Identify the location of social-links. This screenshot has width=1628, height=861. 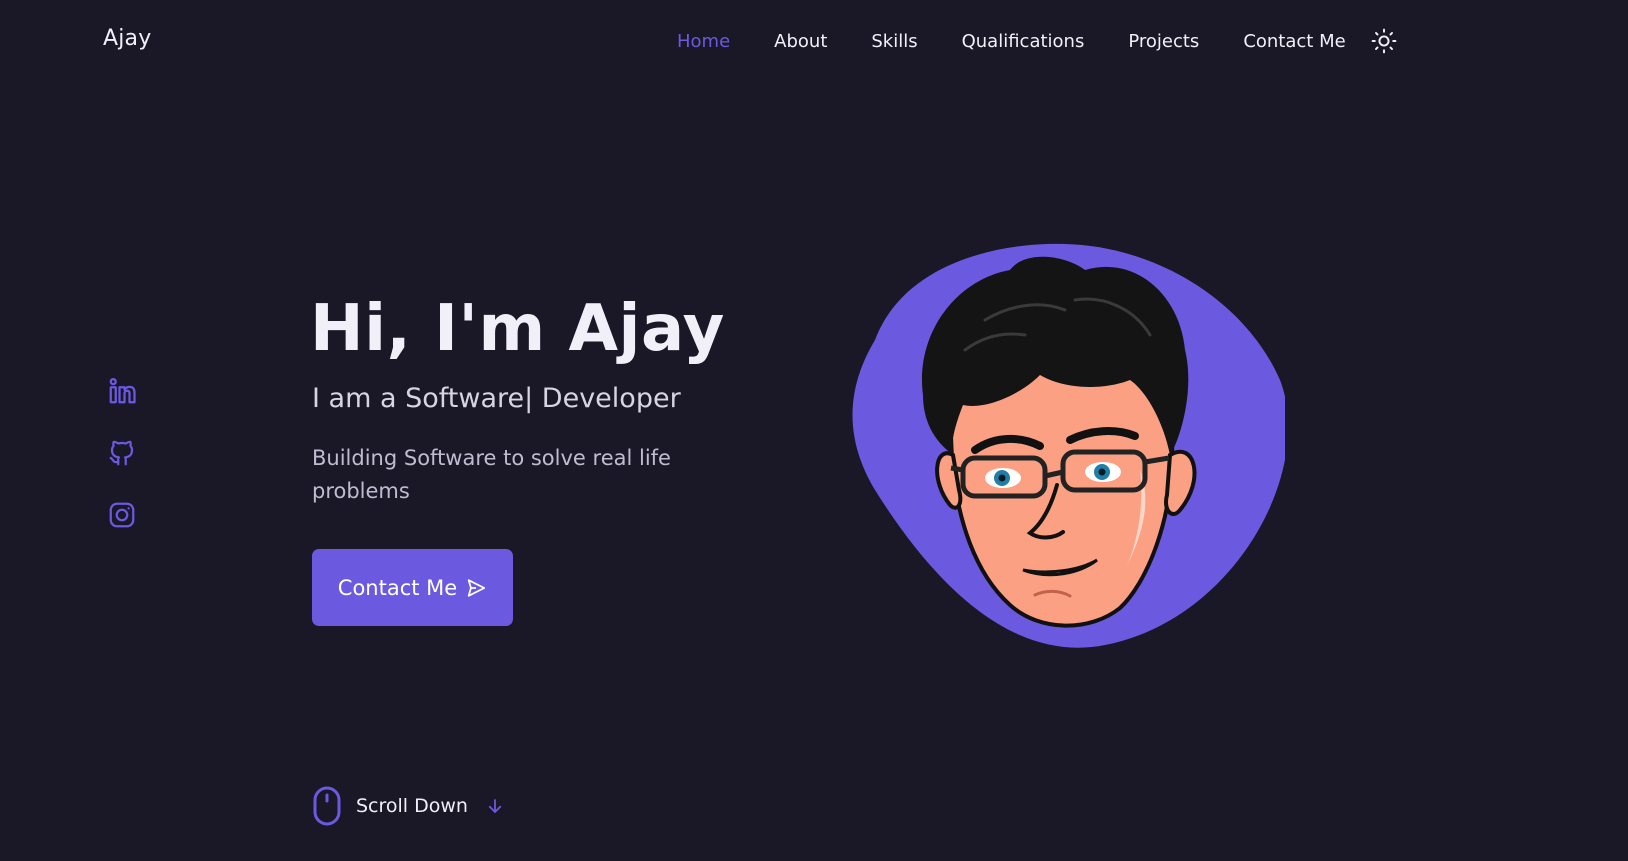
(122, 469).